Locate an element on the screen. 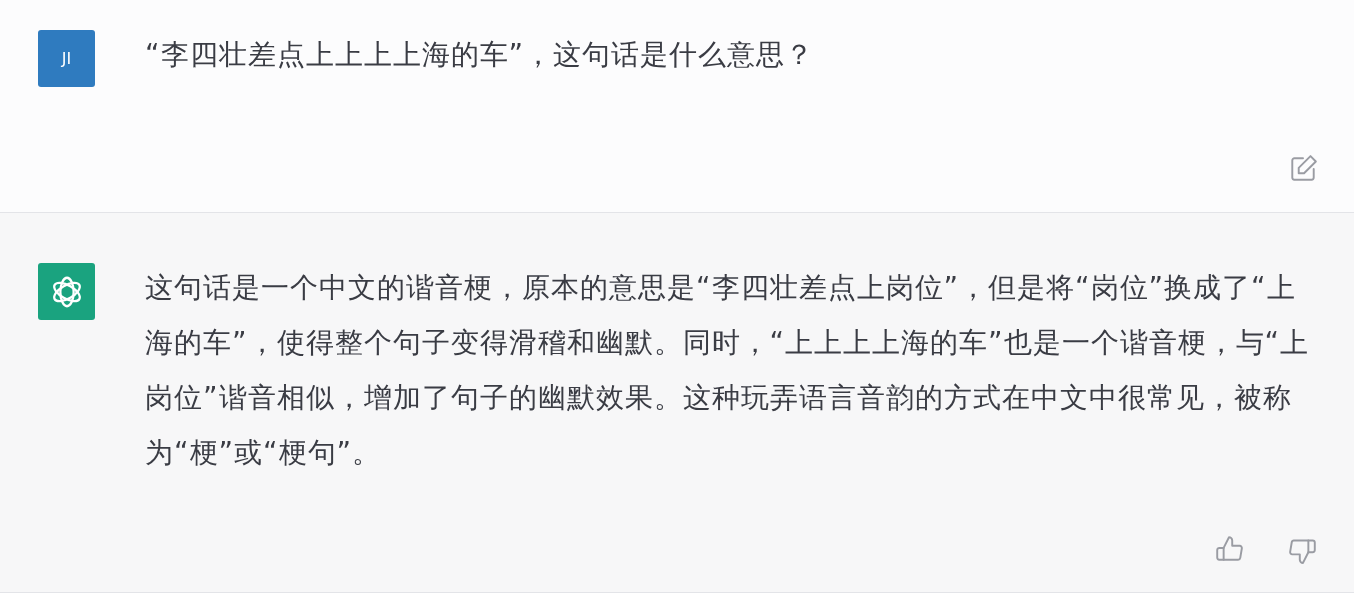 The height and width of the screenshot is (594, 1354). user-avatar: JI is located at coordinates (66, 58).